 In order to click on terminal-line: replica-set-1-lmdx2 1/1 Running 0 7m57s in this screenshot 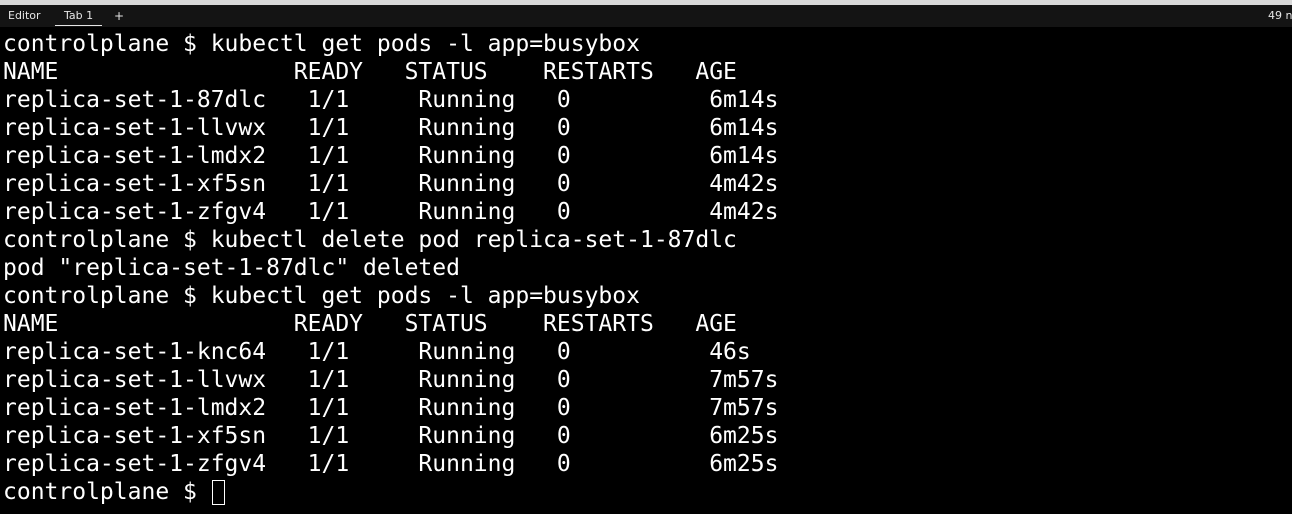, I will do `click(391, 408)`.